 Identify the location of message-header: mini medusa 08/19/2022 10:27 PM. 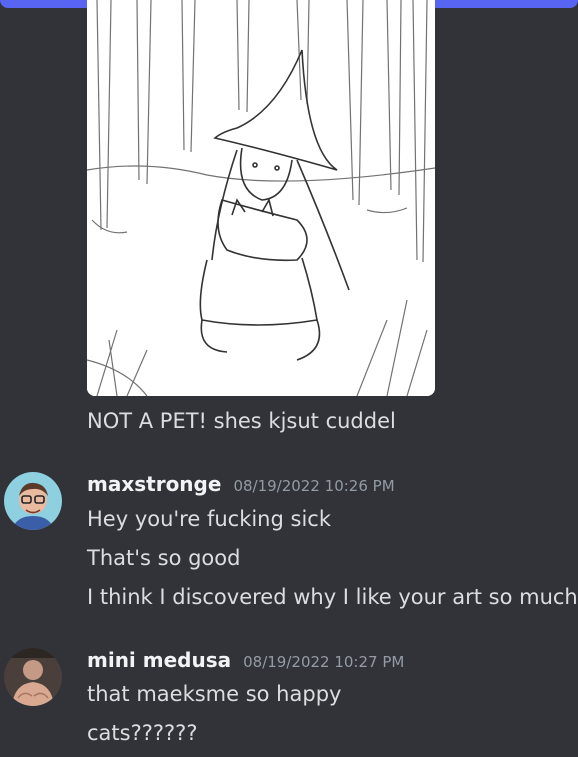
(245, 662).